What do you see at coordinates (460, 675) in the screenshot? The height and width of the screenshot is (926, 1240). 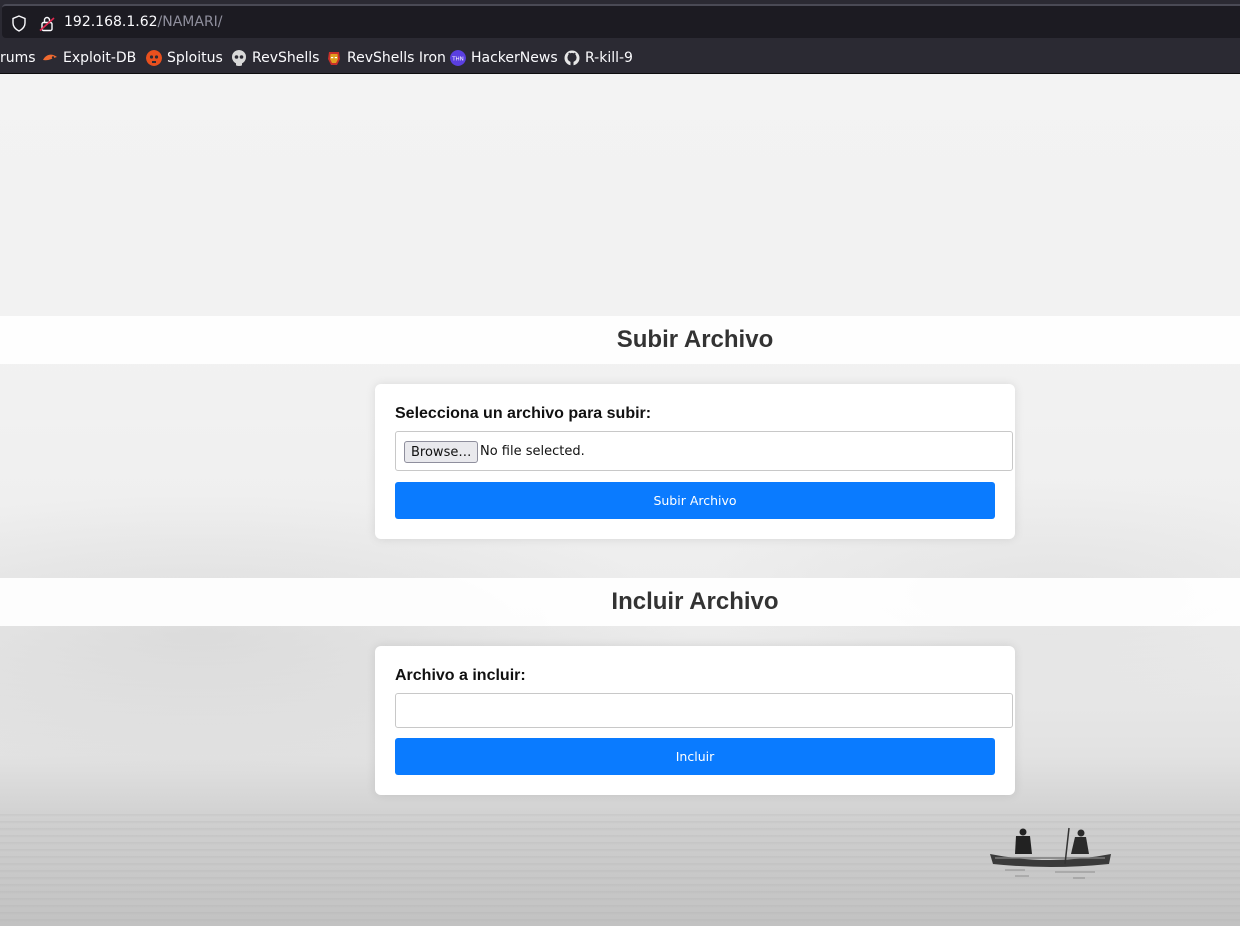 I see `include-file-label: Archivo a incluir:` at bounding box center [460, 675].